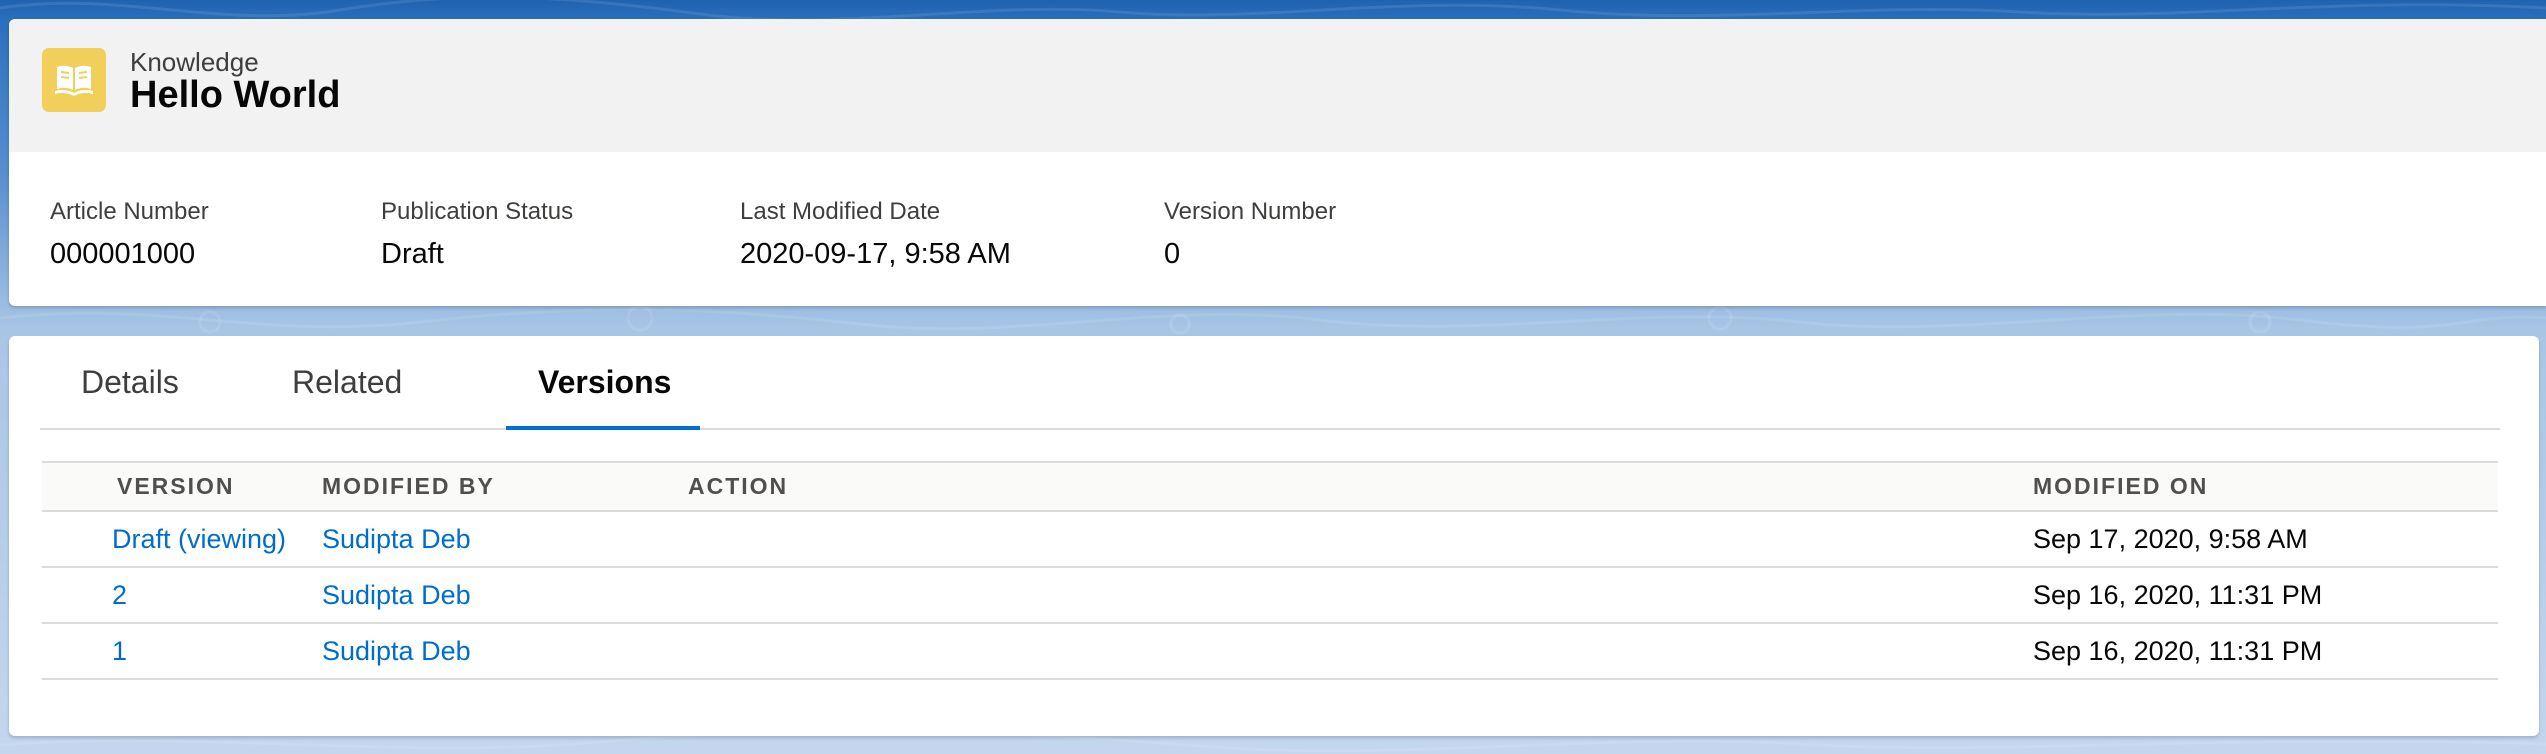  What do you see at coordinates (603, 428) in the screenshot?
I see `active-tab-indicator` at bounding box center [603, 428].